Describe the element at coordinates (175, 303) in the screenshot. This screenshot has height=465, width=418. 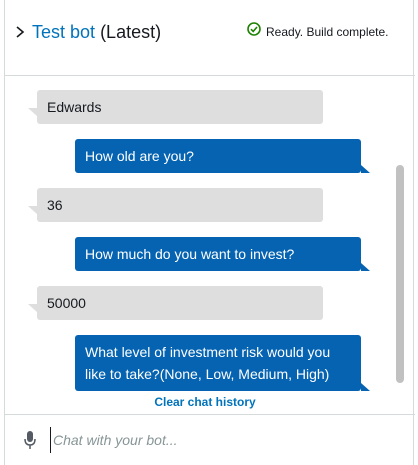
I see `user-message: 50000` at that location.